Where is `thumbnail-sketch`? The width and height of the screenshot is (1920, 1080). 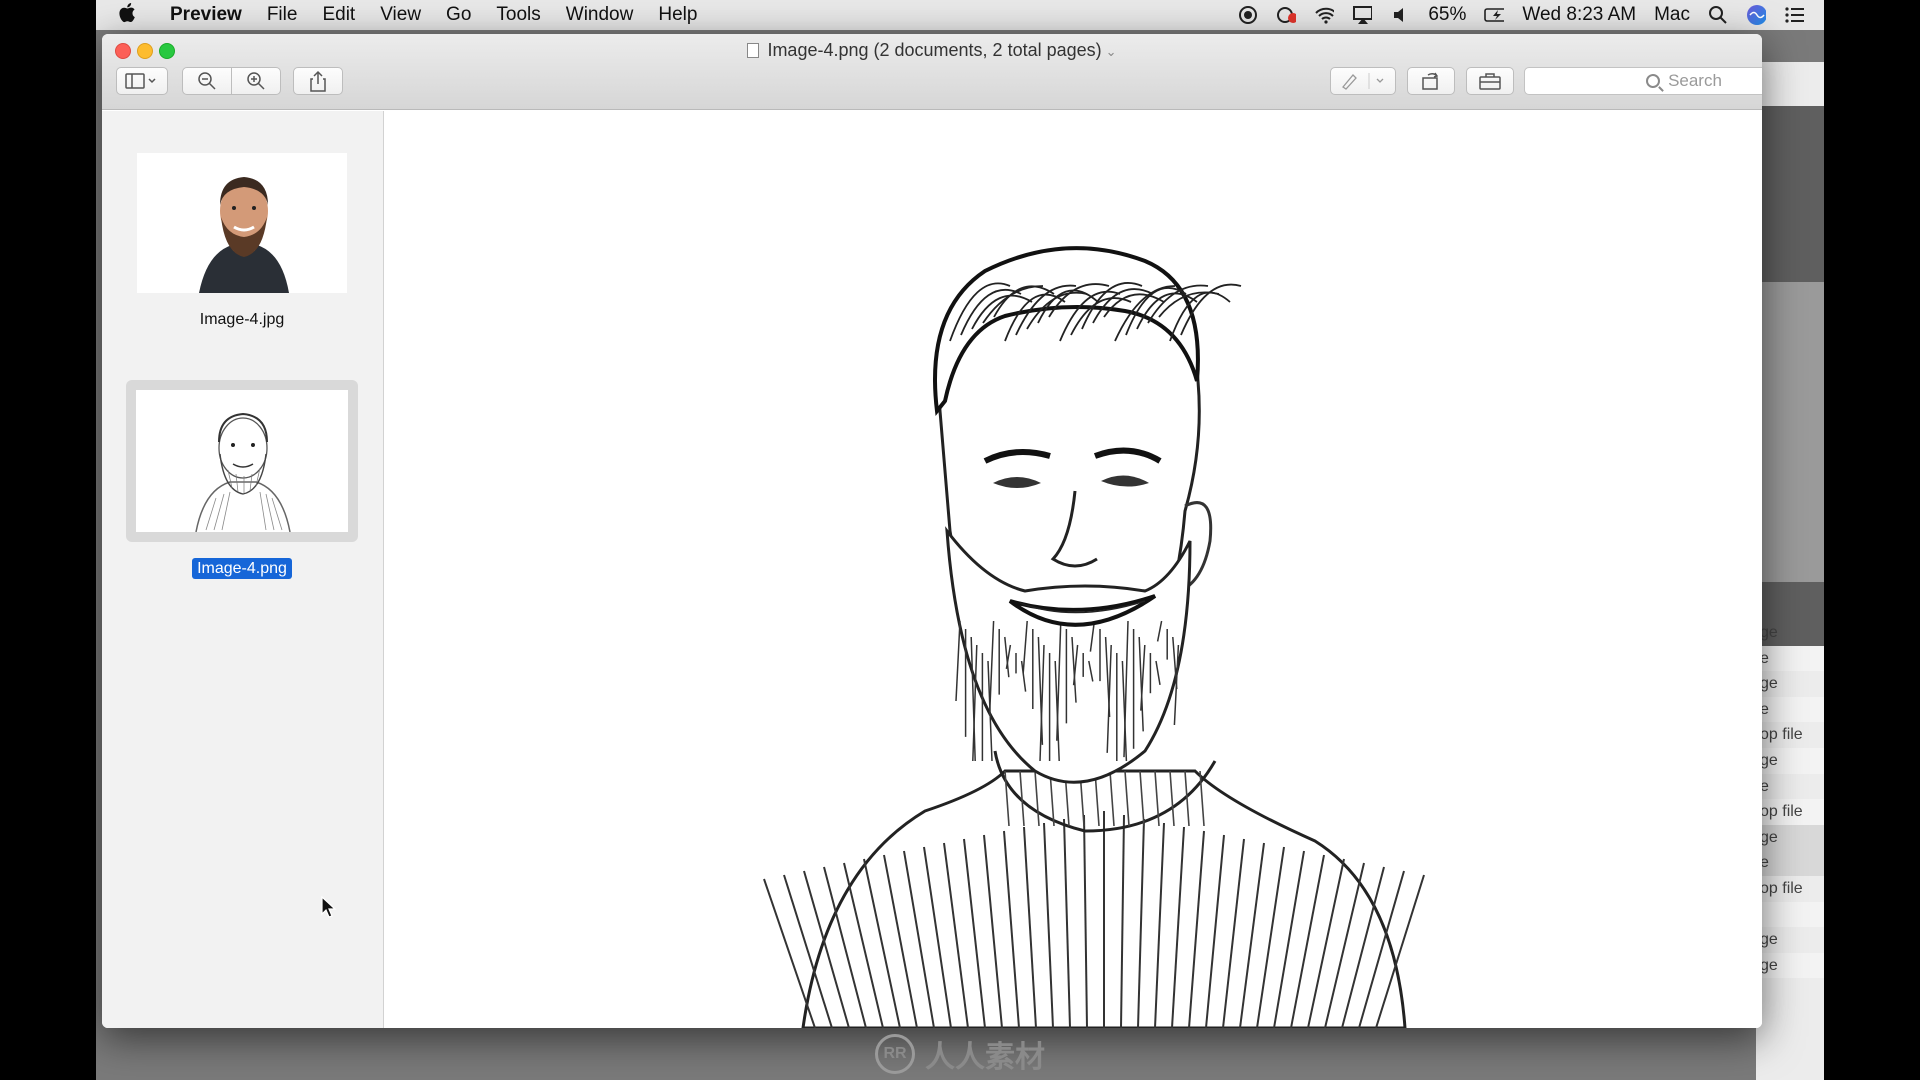
thumbnail-sketch is located at coordinates (242, 461).